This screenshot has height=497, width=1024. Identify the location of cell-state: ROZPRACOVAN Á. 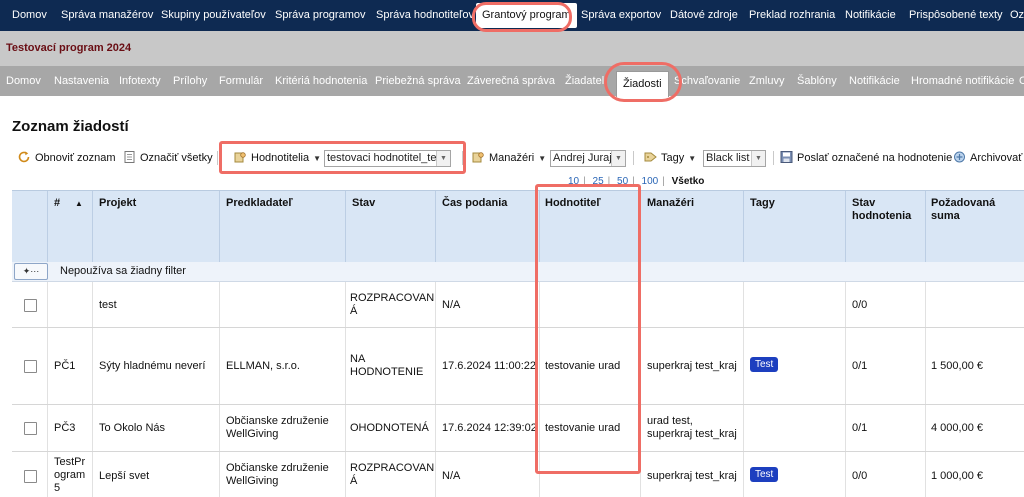
(392, 304).